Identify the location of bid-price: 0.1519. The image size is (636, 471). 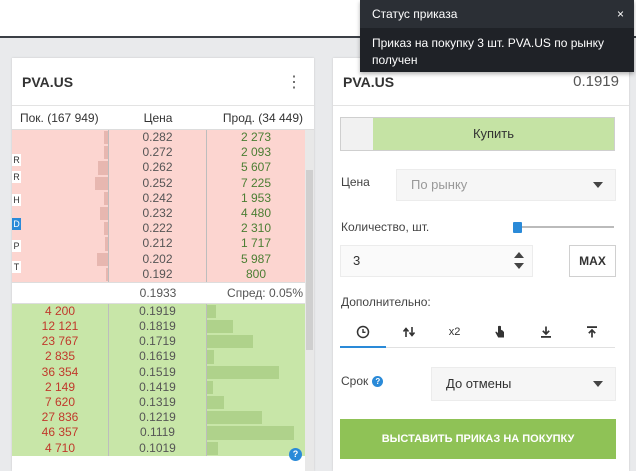
(158, 372).